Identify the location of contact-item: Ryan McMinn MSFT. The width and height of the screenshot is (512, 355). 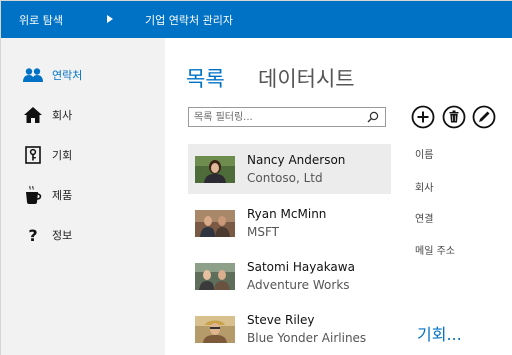
(289, 223).